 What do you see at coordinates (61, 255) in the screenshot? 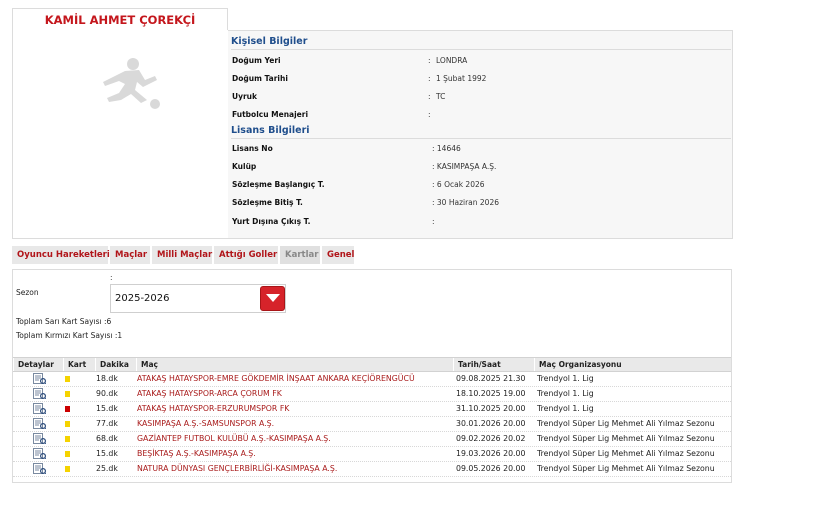
I see `tab-oyuncu-hareketleri: Oyuncu Hareketleri` at bounding box center [61, 255].